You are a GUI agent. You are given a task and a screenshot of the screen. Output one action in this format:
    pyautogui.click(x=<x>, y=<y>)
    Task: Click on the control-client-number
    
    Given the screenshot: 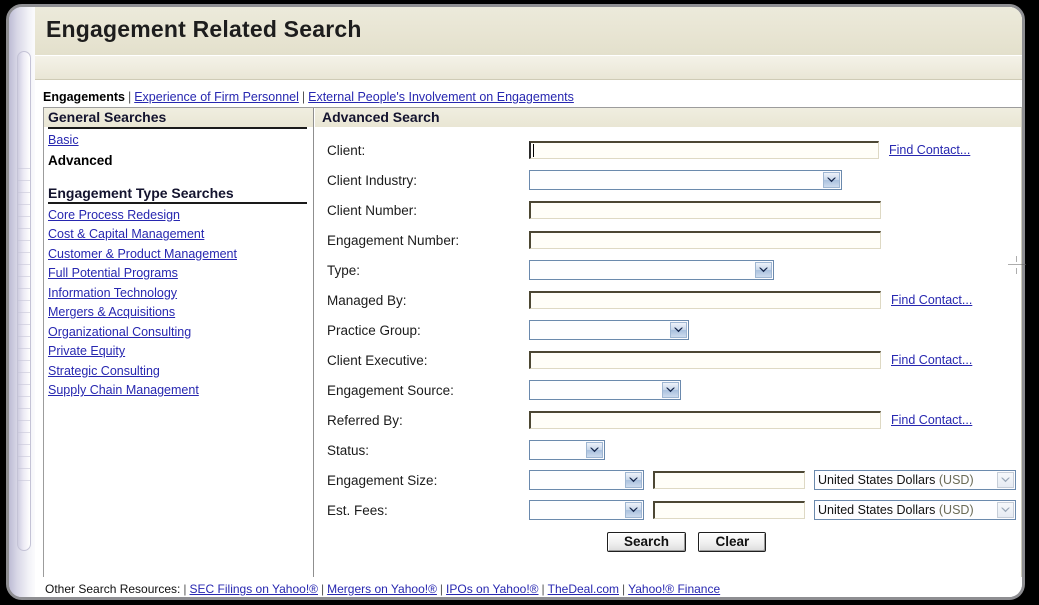 What is the action you would take?
    pyautogui.click(x=705, y=210)
    